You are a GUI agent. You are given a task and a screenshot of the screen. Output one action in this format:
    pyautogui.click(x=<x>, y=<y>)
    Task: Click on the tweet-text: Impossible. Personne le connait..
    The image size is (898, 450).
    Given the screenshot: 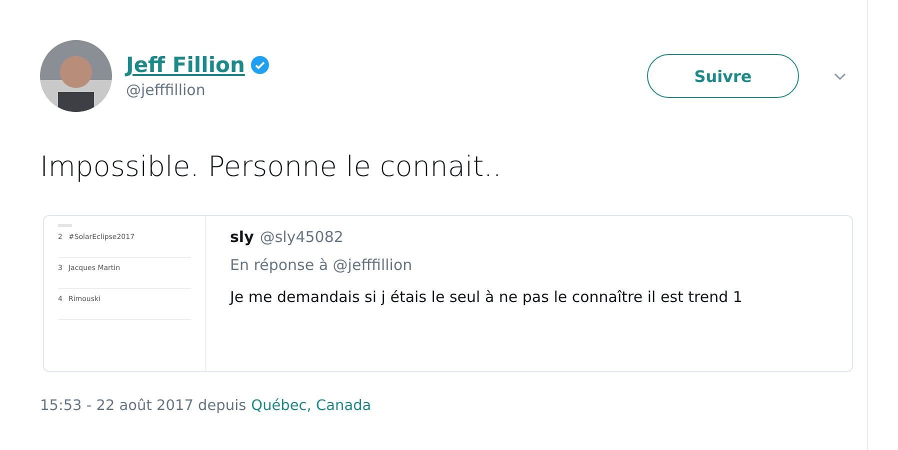 What is the action you would take?
    pyautogui.click(x=271, y=166)
    